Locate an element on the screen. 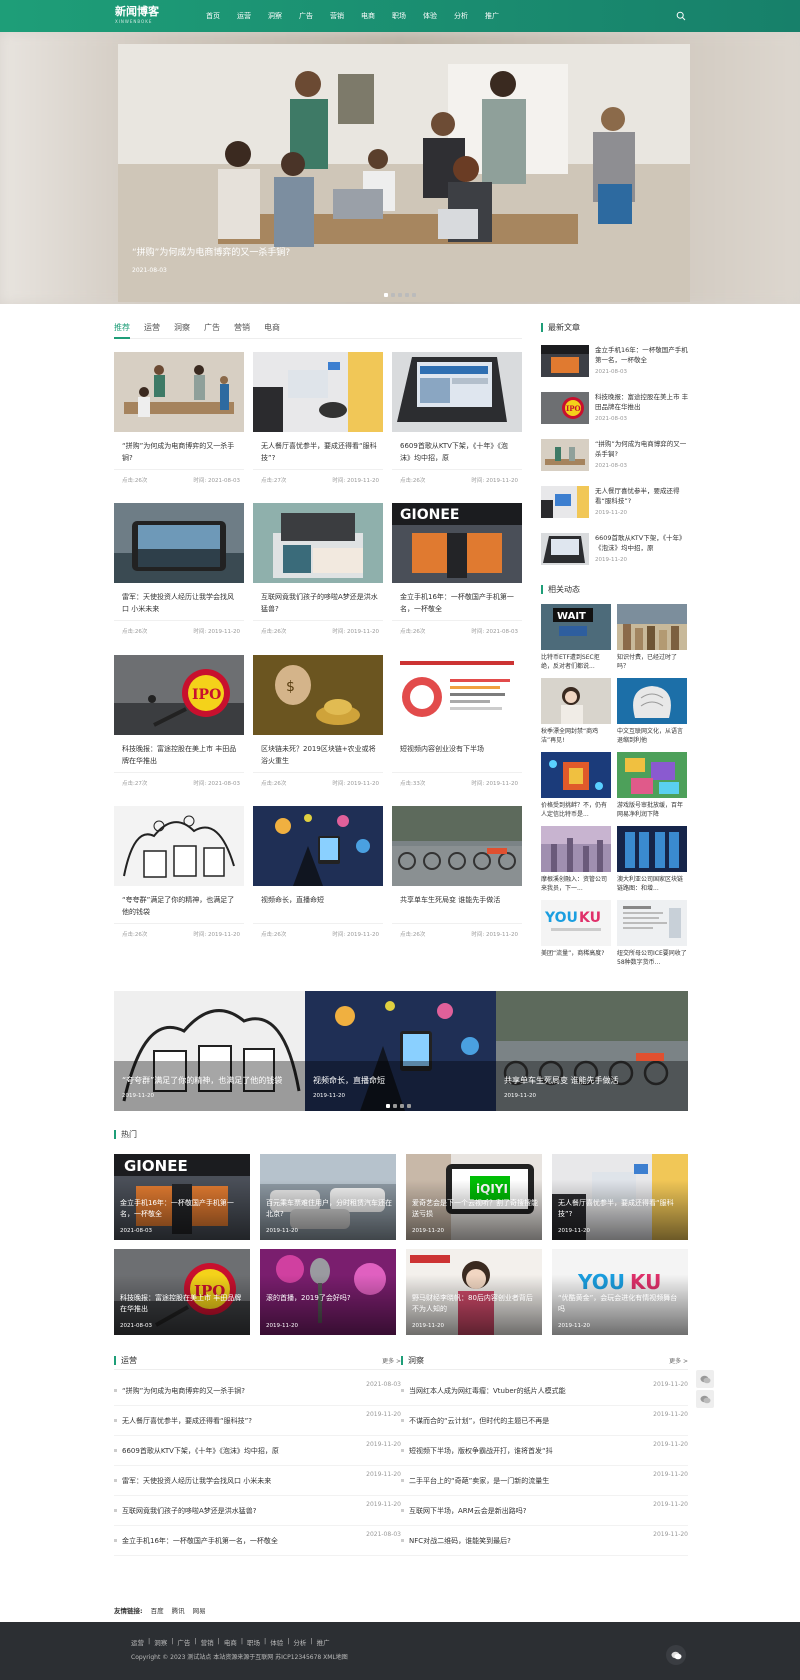 The width and height of the screenshot is (800, 1680). article-title: 6609首歌从KTV下架，《十年》《泡沫》均中招，原 is located at coordinates (459, 452).